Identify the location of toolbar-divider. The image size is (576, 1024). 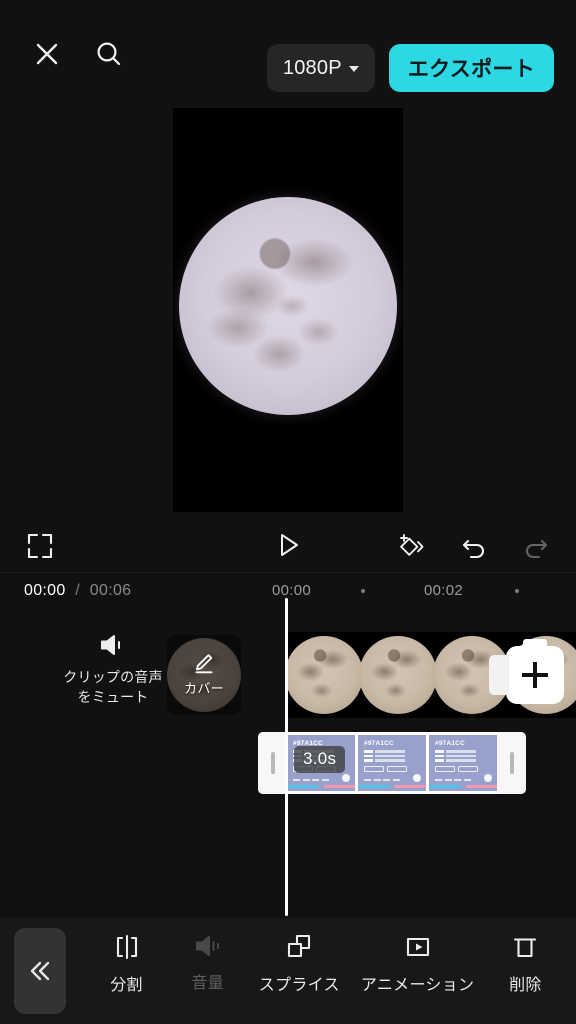
(288, 572).